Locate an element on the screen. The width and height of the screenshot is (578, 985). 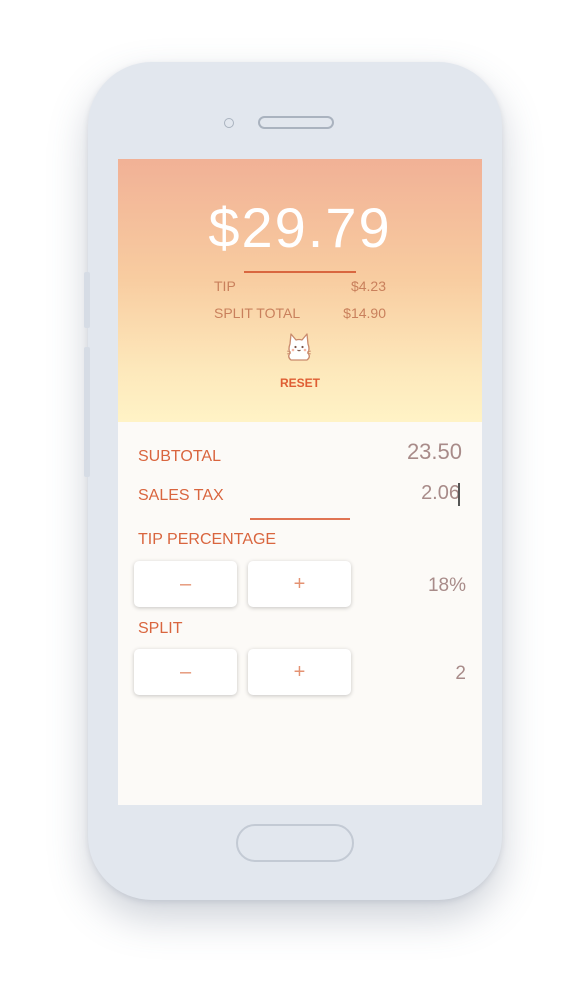
reset-button: RESET is located at coordinates (300, 383).